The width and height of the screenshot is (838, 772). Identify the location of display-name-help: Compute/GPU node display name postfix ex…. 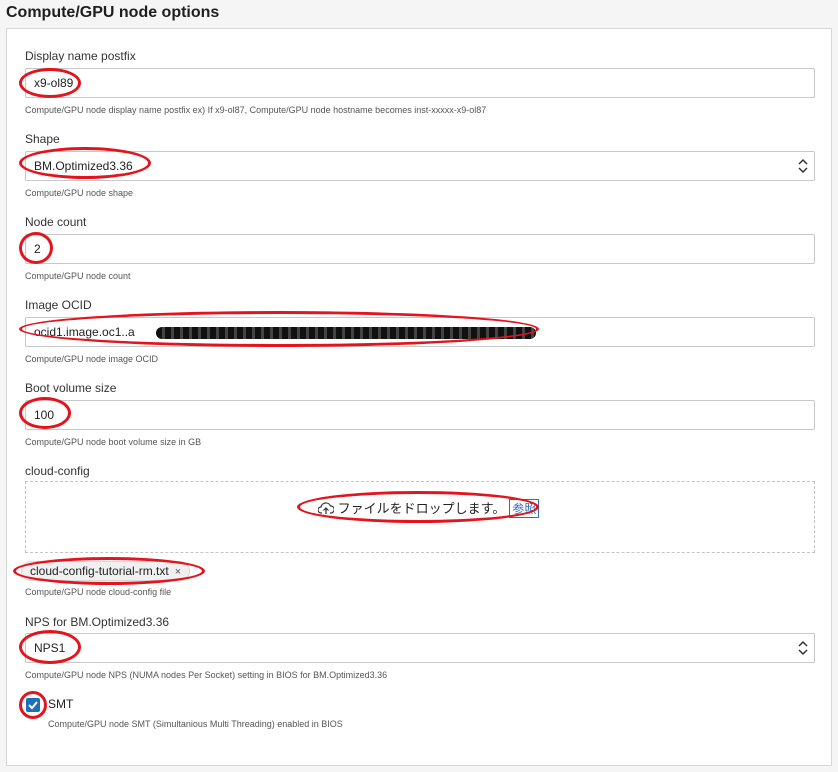
(256, 110).